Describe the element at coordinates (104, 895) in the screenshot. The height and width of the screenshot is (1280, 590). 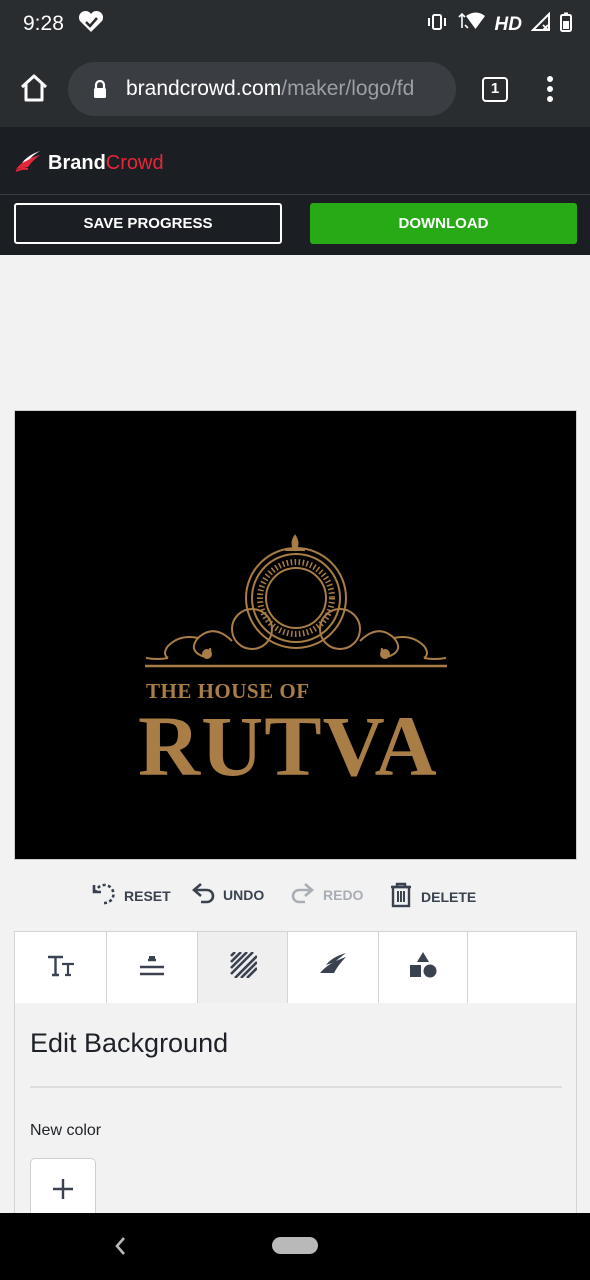
I see `reset-icon` at that location.